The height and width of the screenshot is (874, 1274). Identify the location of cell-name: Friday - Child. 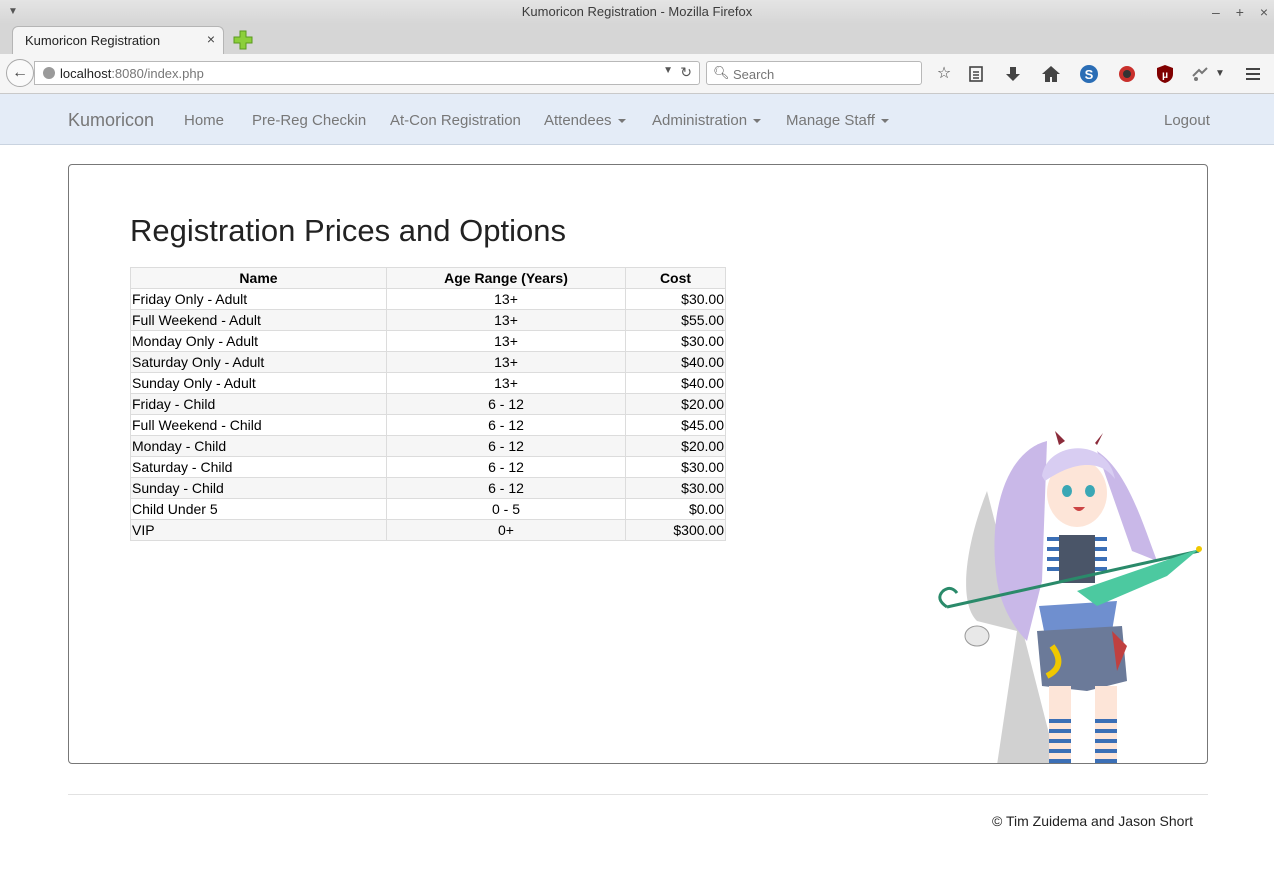
(258, 404).